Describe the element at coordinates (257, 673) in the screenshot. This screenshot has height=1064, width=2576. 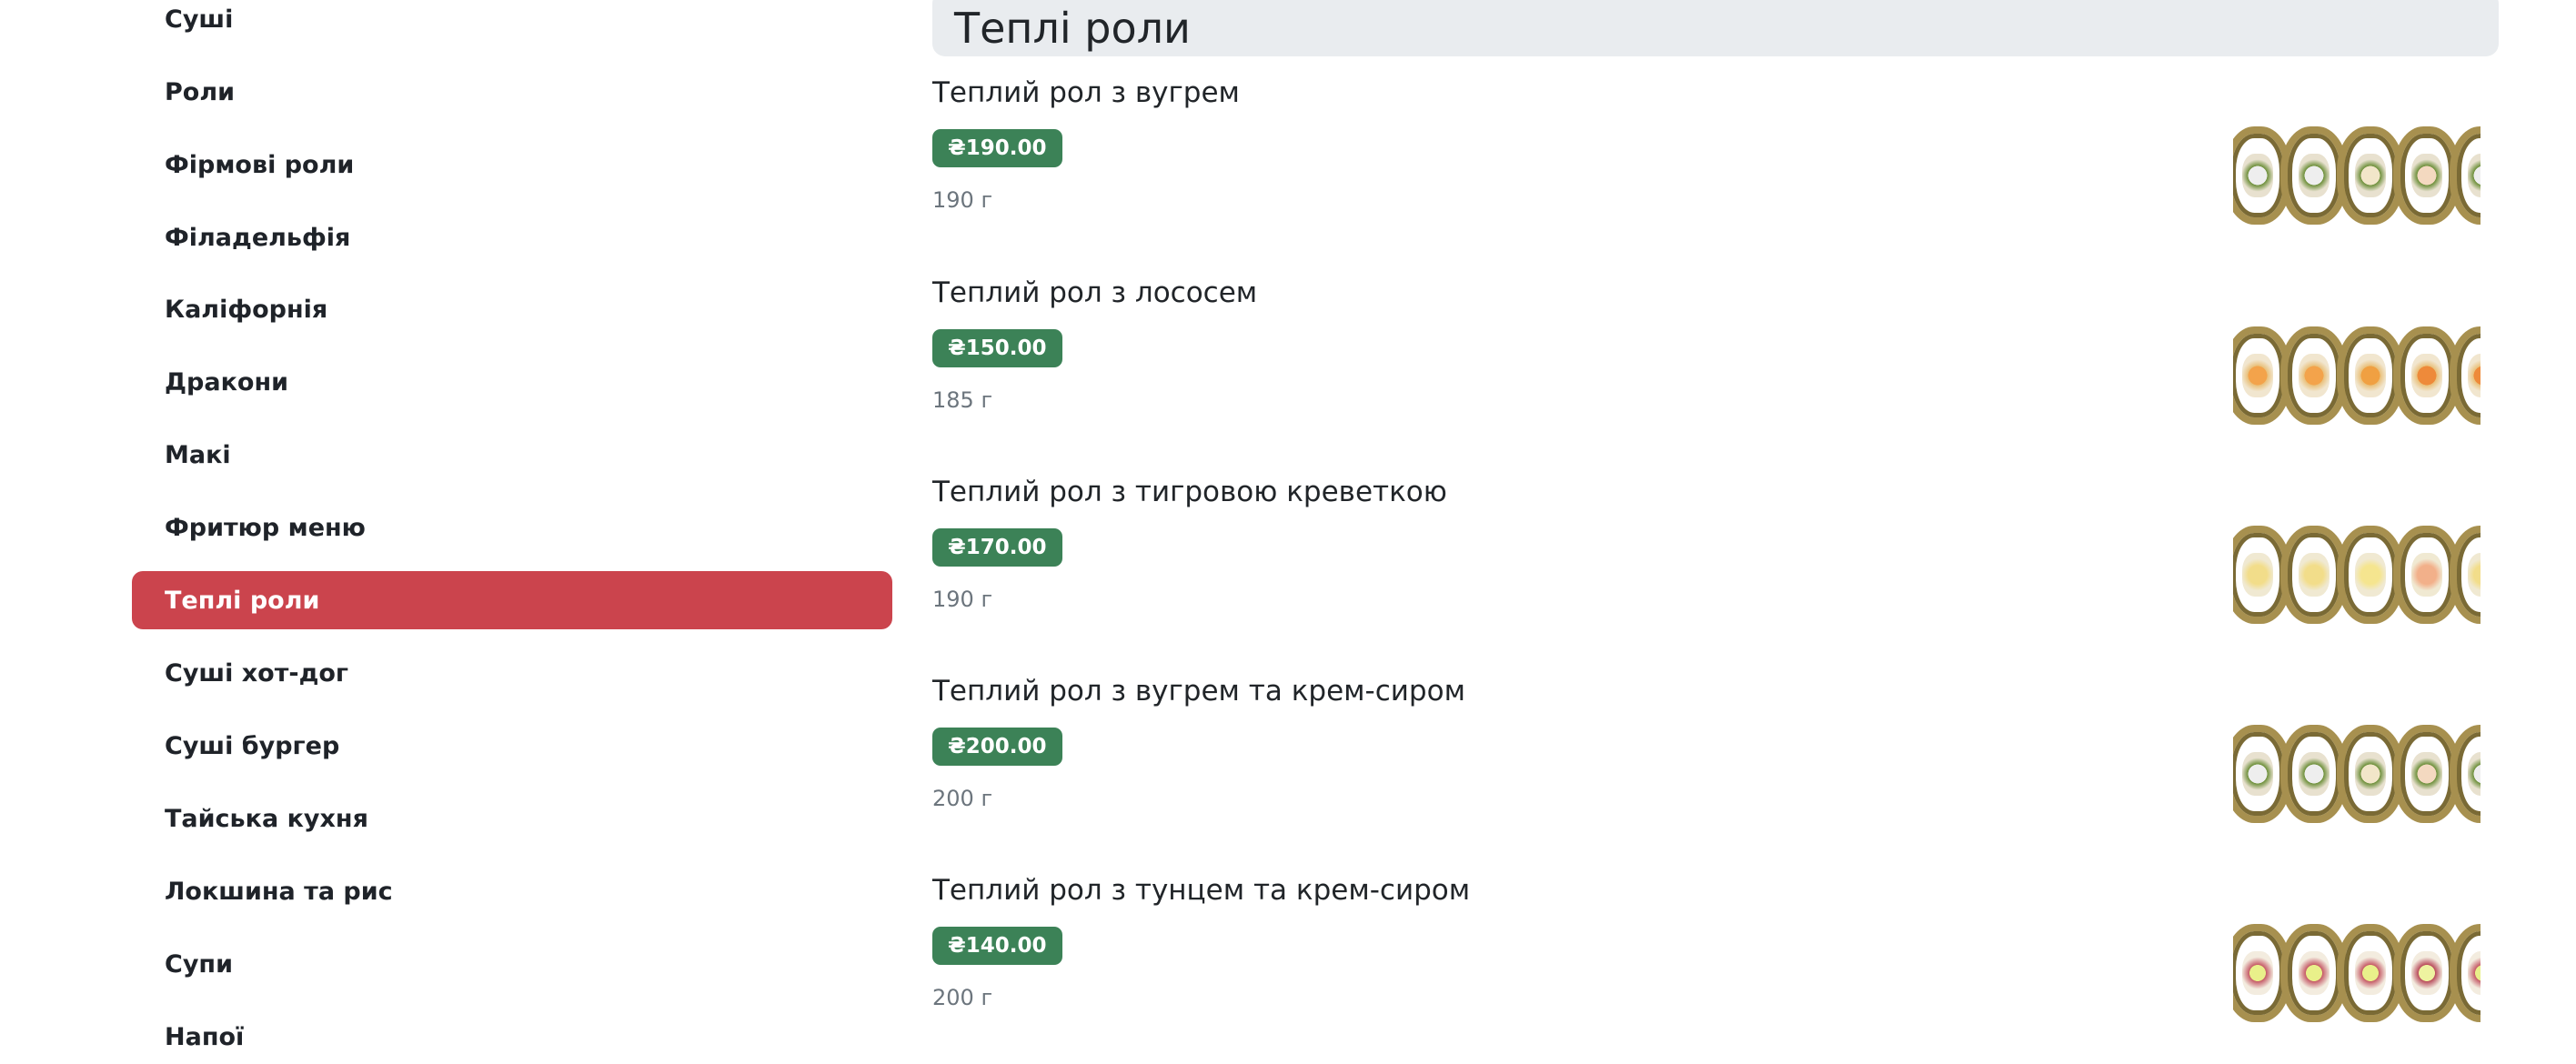
I see `sidebar-item-label: Суші хот-дог` at that location.